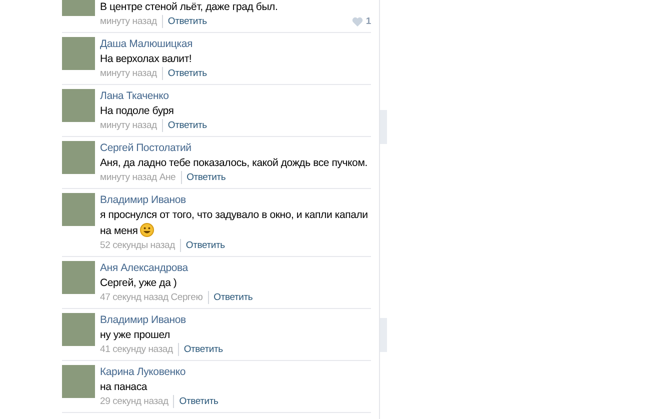  What do you see at coordinates (235, 96) in the screenshot?
I see `author-name: Лана Ткаченко` at bounding box center [235, 96].